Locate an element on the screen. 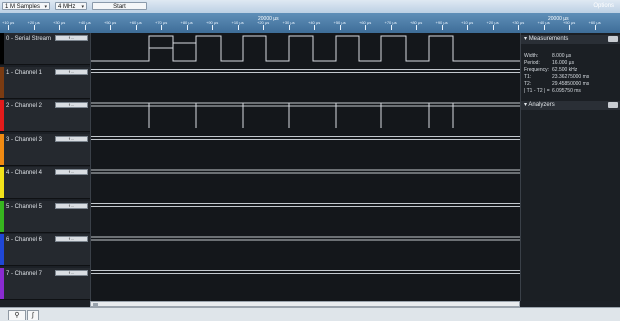  samples-dropdown: 1 M Samples ▾ is located at coordinates (26, 6).